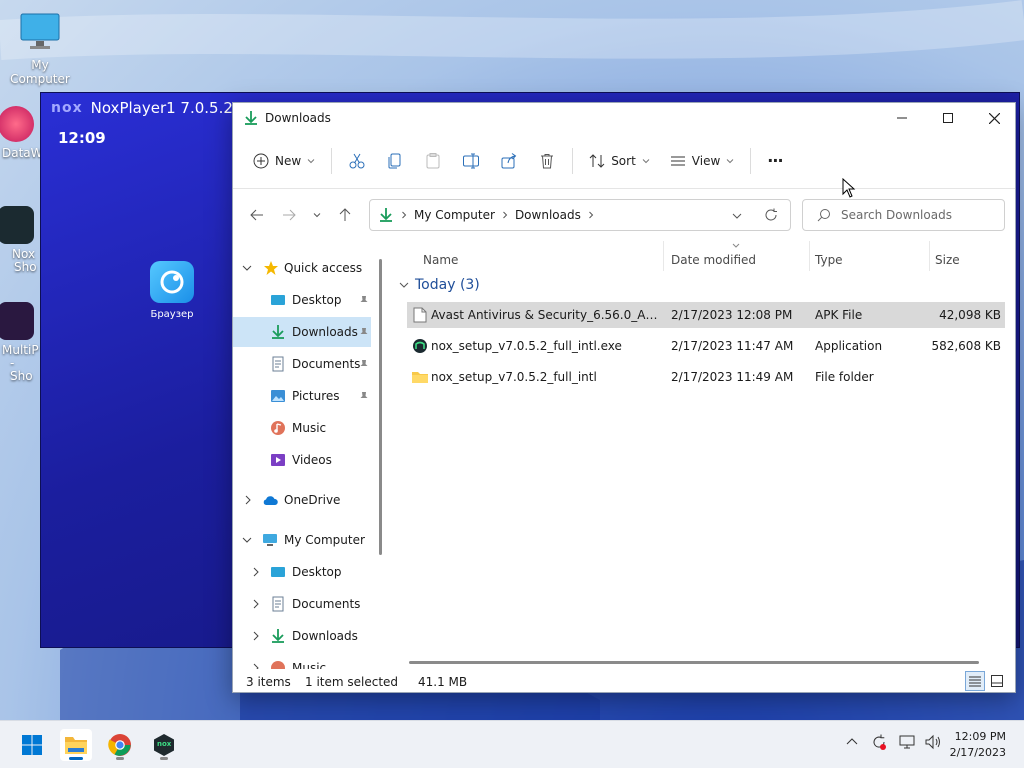 The image size is (1024, 768). Describe the element at coordinates (597, 160) in the screenshot. I see `sort-icon` at that location.